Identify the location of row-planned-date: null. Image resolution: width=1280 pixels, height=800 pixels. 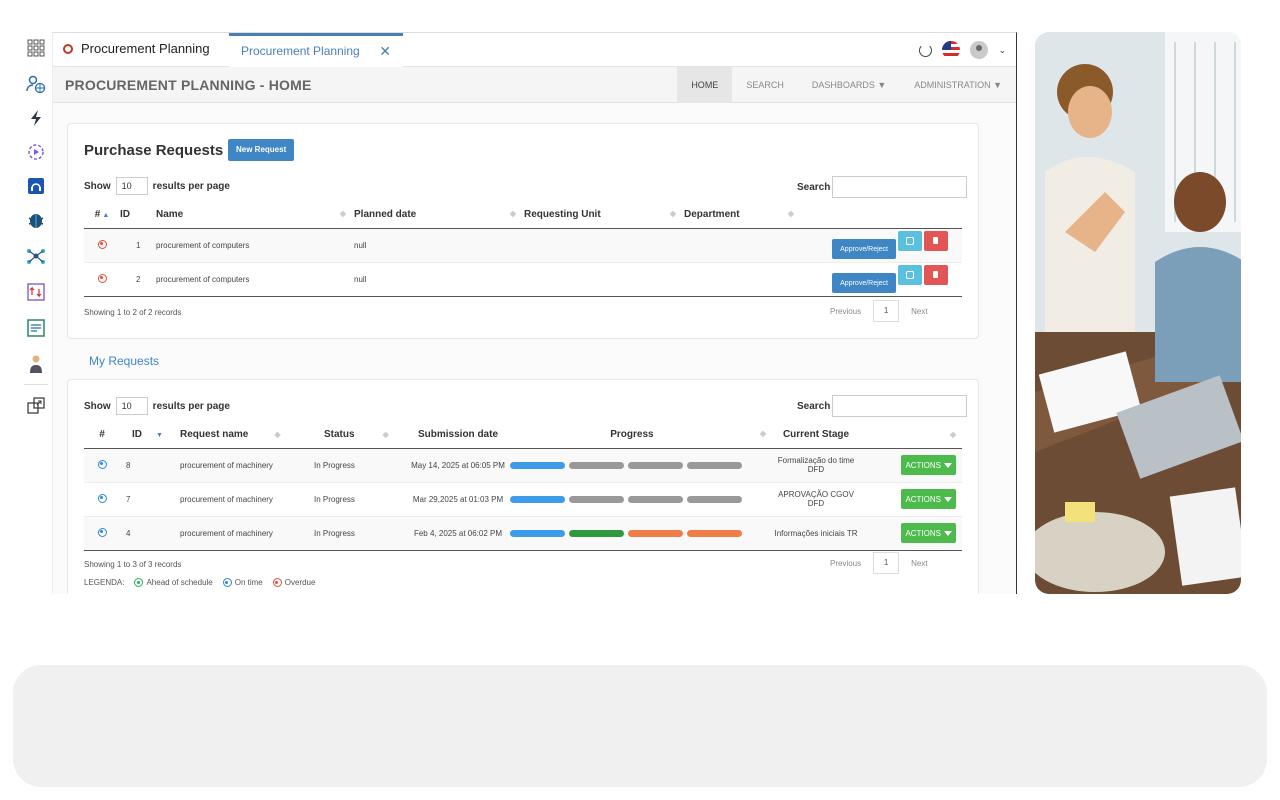
(439, 279).